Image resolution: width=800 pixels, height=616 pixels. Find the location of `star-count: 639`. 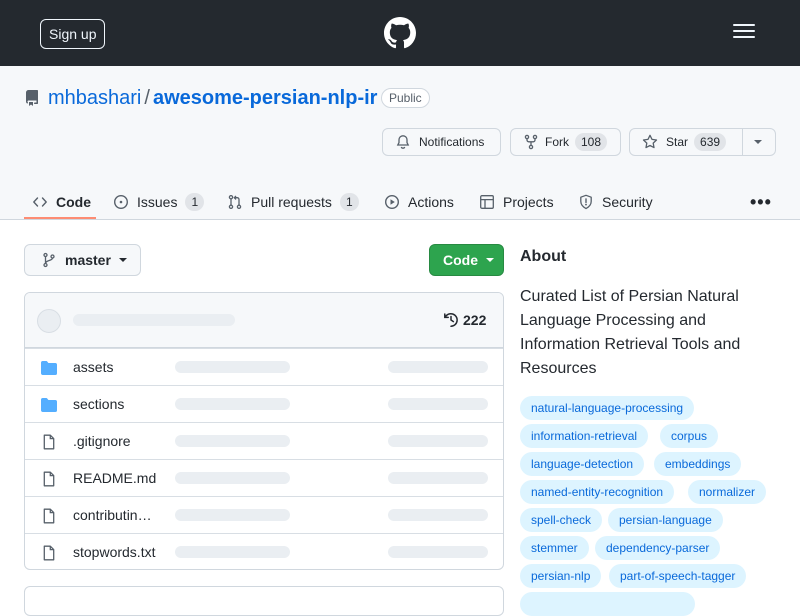

star-count: 639 is located at coordinates (710, 142).